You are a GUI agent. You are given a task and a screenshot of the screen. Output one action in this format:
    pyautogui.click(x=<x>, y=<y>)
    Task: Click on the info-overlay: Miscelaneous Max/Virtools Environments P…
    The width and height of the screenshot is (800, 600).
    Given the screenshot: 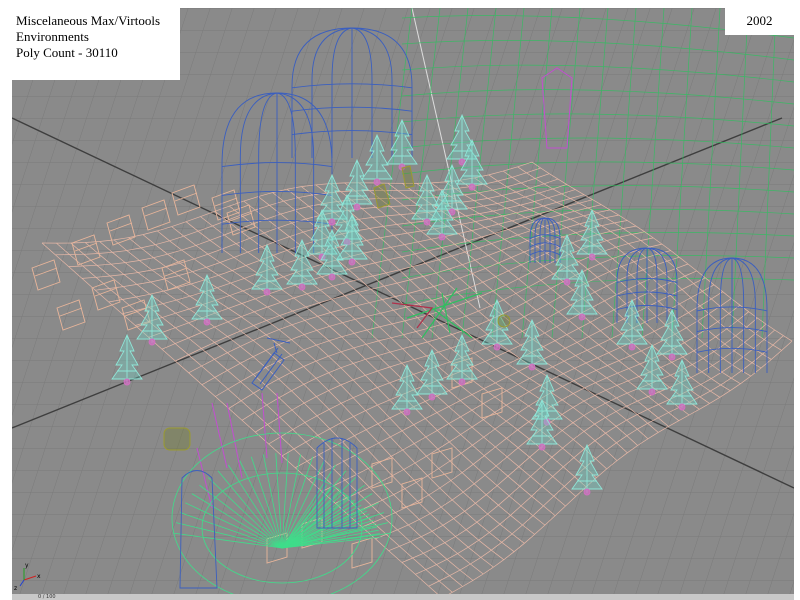 What is the action you would take?
    pyautogui.click(x=90, y=40)
    